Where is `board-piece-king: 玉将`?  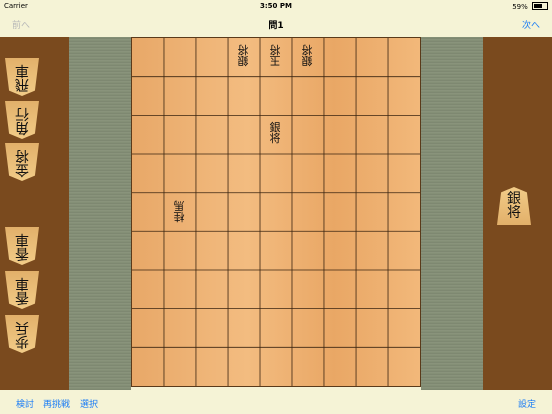 board-piece-king: 玉将 is located at coordinates (275, 55).